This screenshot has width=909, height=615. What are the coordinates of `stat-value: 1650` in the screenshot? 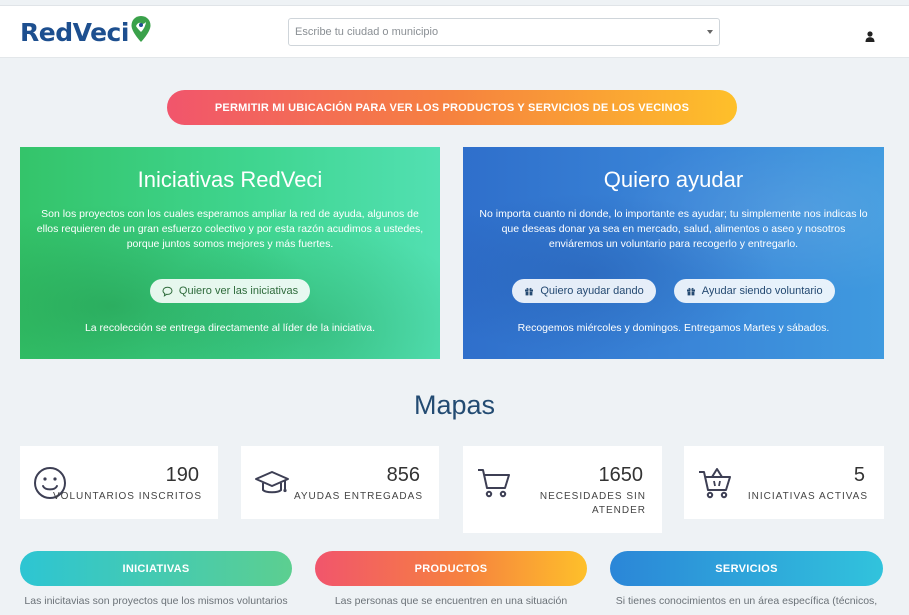 It's located at (621, 475).